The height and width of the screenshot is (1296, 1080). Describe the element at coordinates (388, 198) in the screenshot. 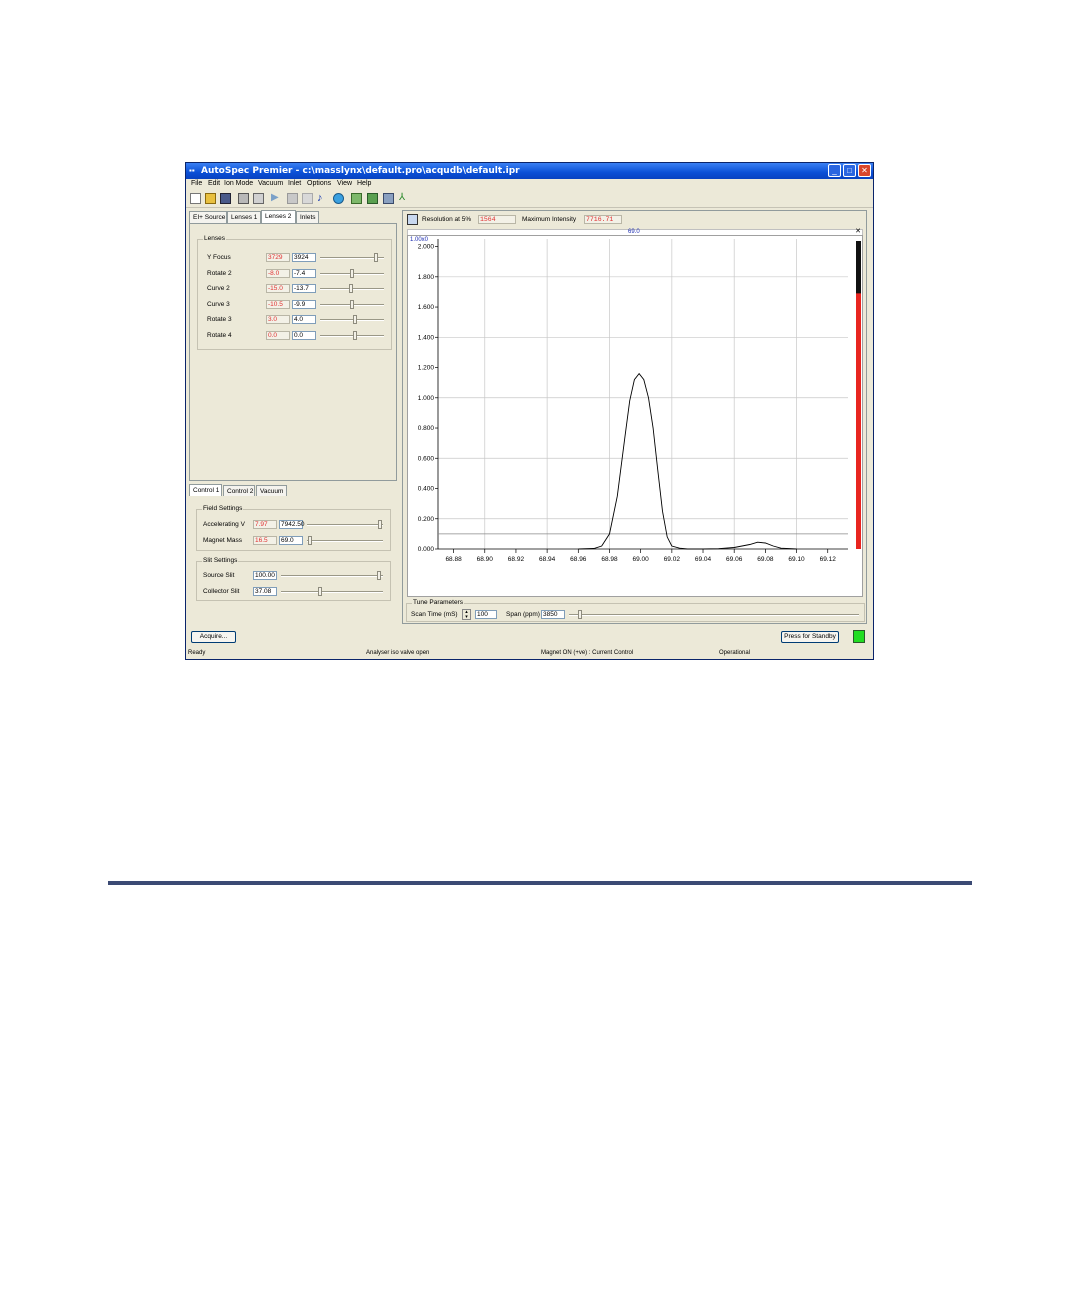

I see `calibrate-icon` at that location.